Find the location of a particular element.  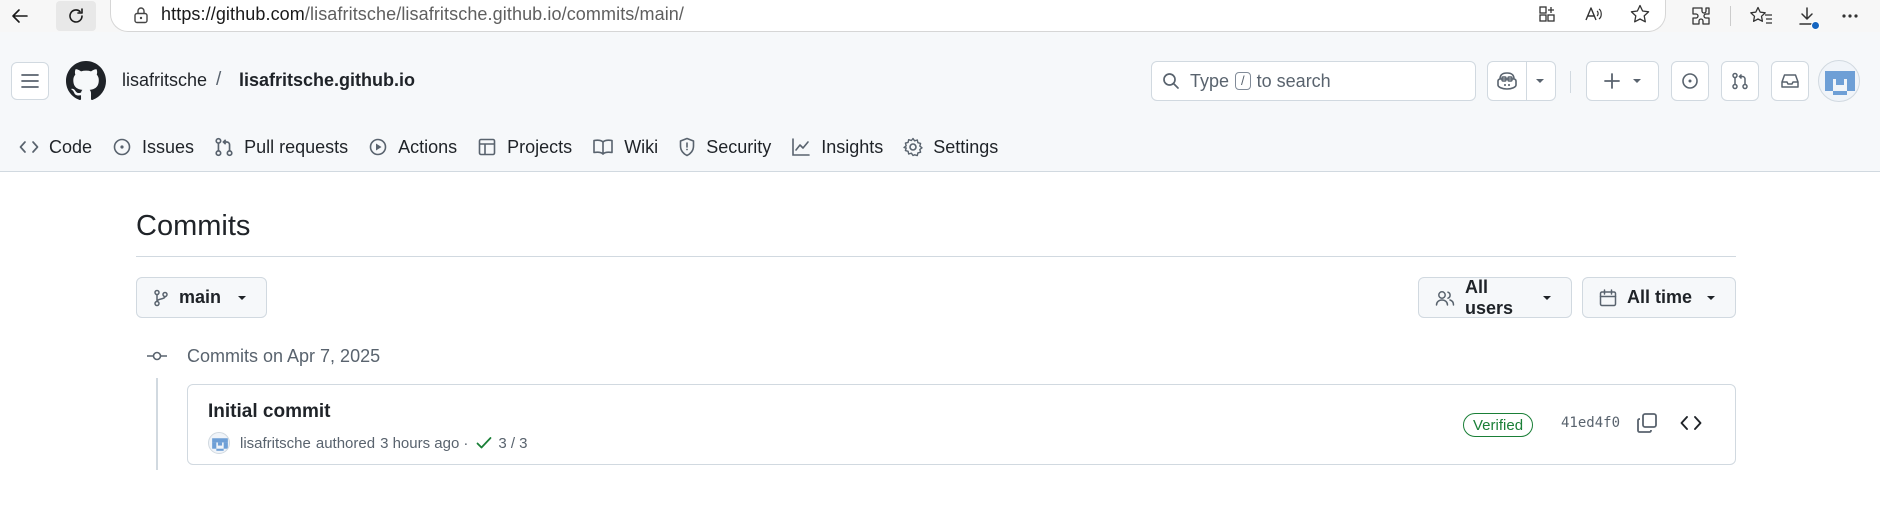

tab-projects: Projects is located at coordinates (524, 147).